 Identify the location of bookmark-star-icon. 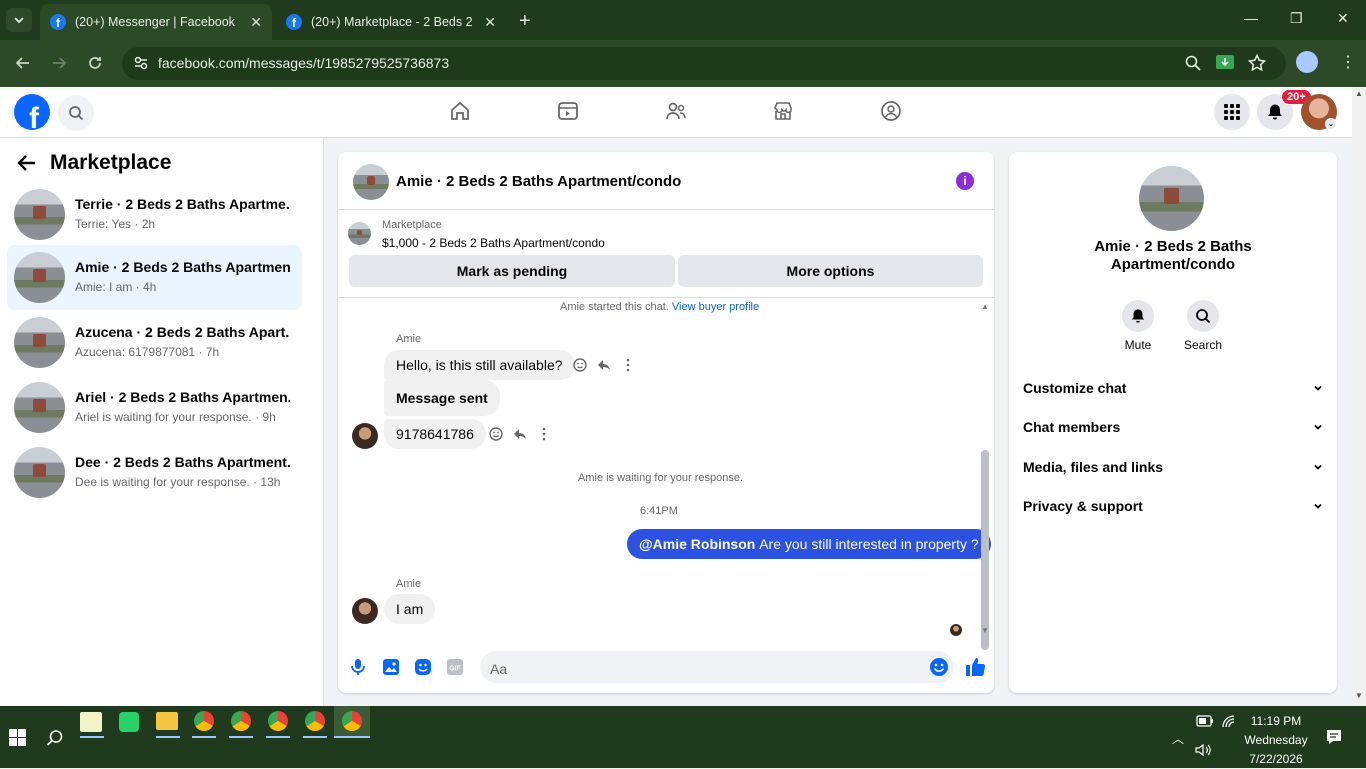
(1257, 63).